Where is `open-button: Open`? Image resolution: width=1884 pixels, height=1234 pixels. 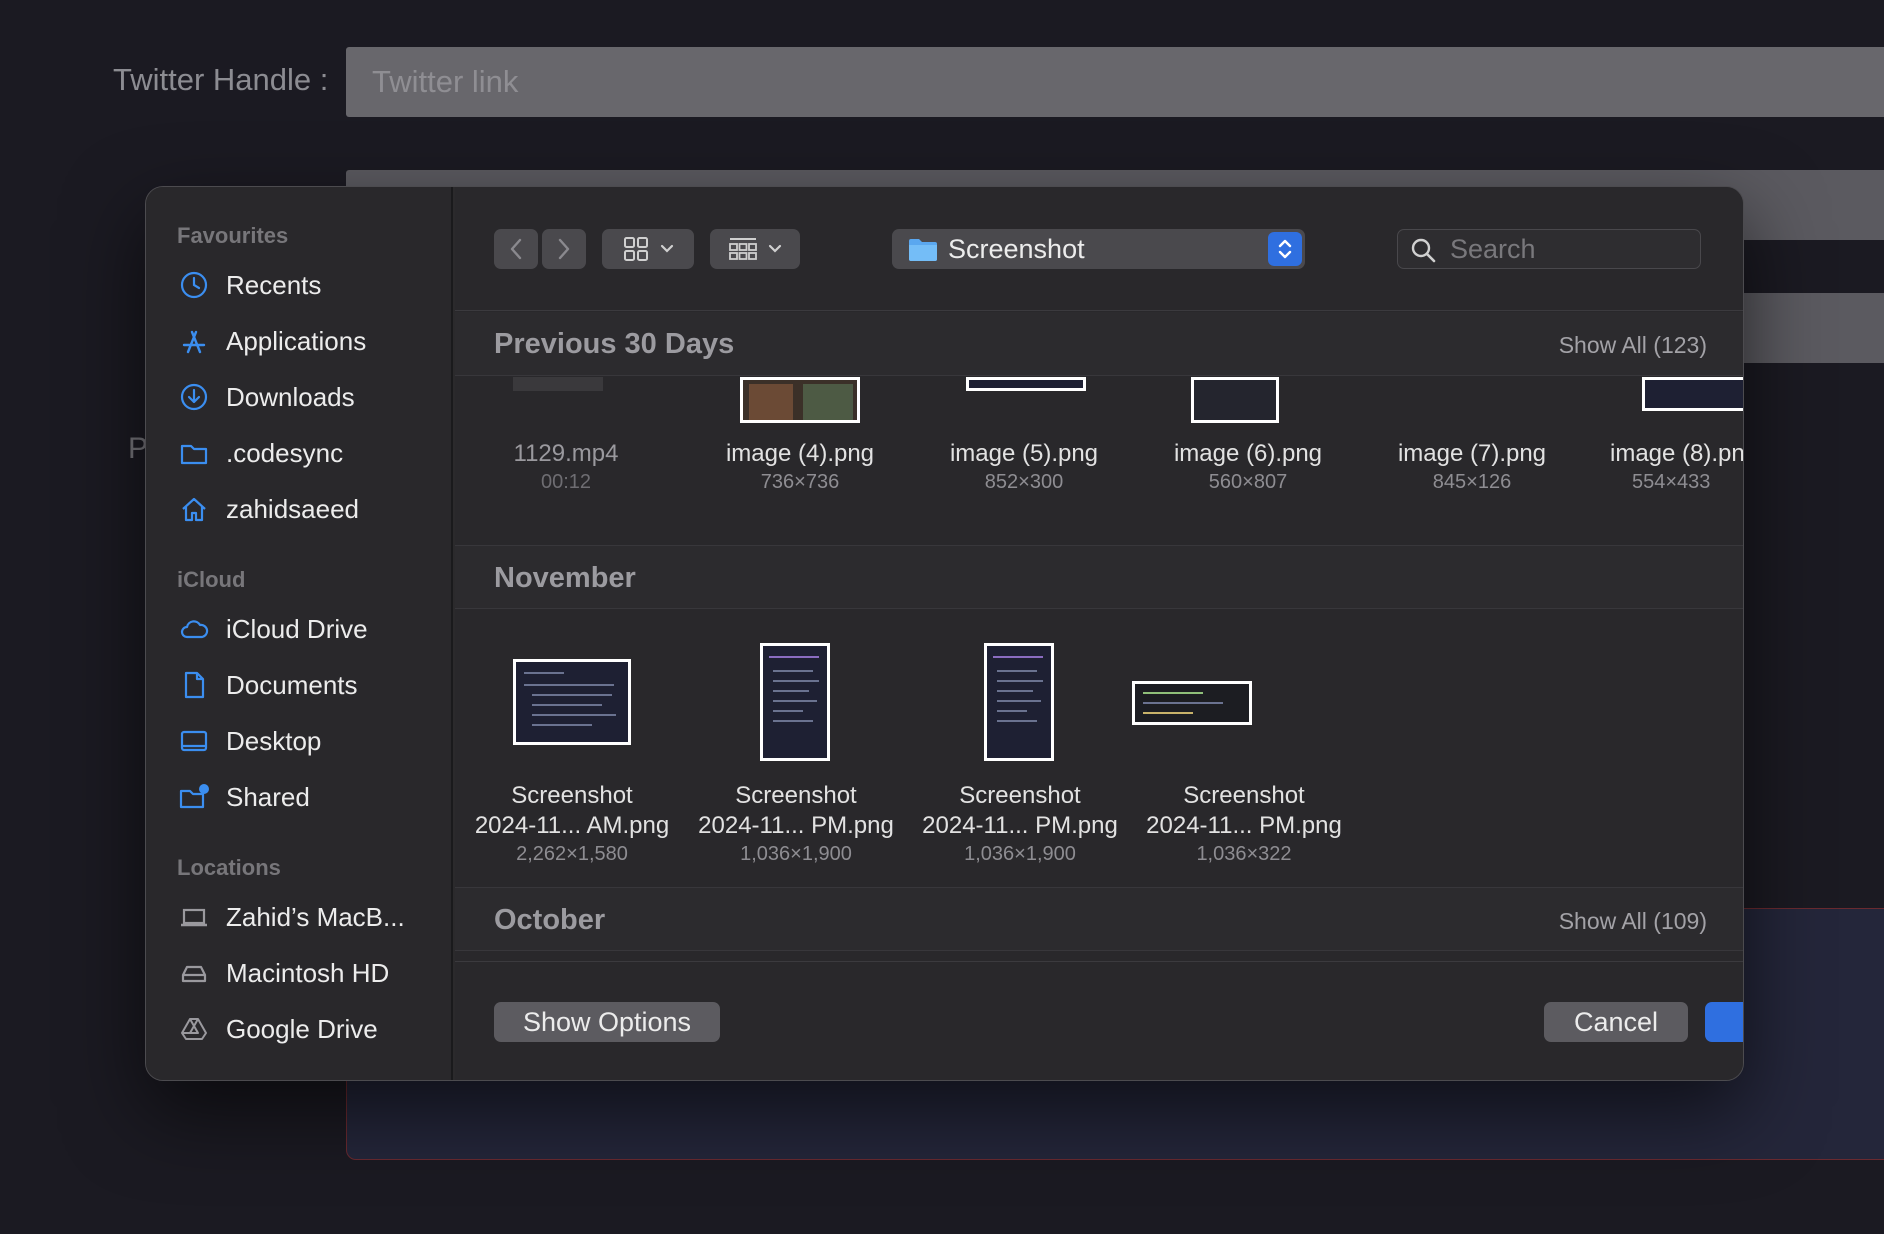
open-button: Open is located at coordinates (1724, 1022).